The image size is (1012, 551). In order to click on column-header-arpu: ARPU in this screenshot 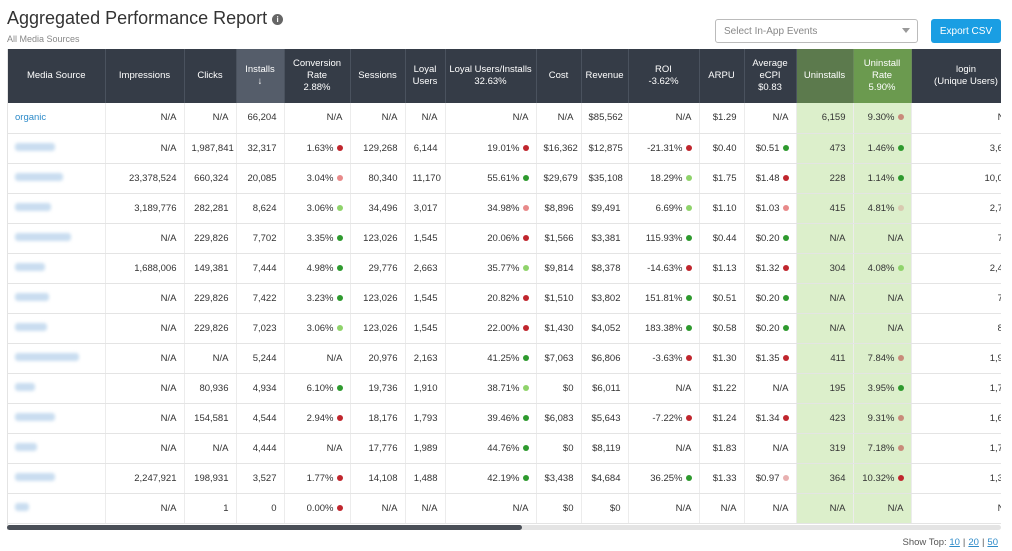, I will do `click(722, 76)`.